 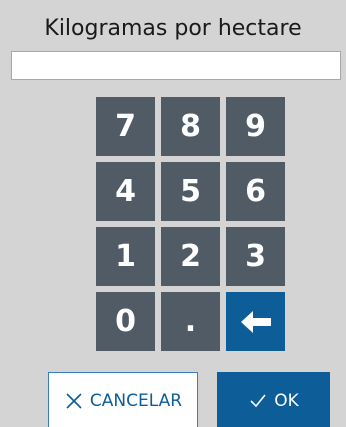 What do you see at coordinates (255, 126) in the screenshot?
I see `key-9: 9` at bounding box center [255, 126].